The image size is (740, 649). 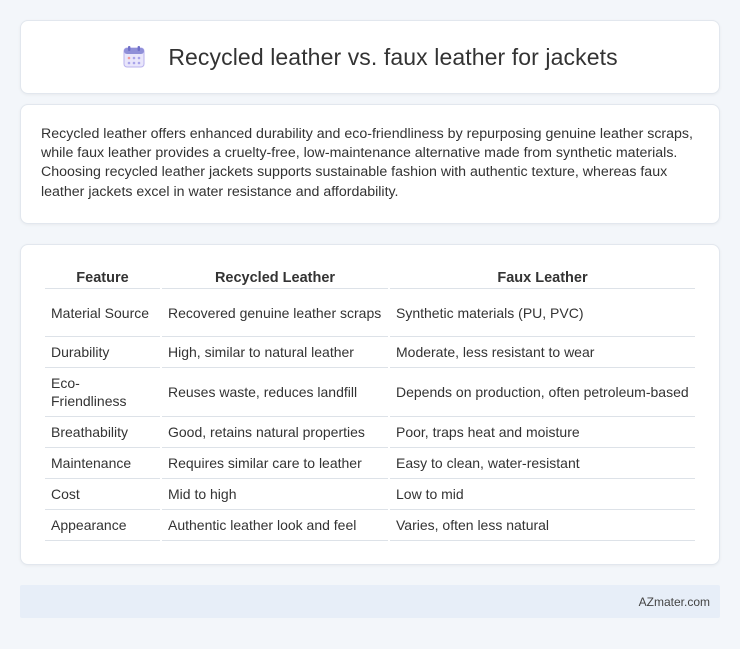 I want to click on recycled-cell: Mid to high, so click(x=275, y=494).